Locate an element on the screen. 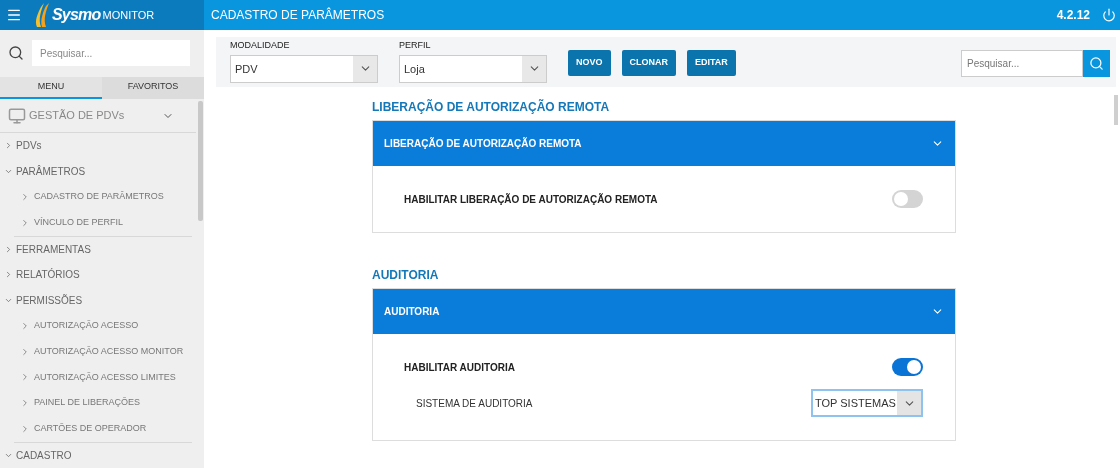 This screenshot has width=1120, height=468. submenu-item: AUTORIZAÇÃO ACESSO MONITOR is located at coordinates (103, 351).